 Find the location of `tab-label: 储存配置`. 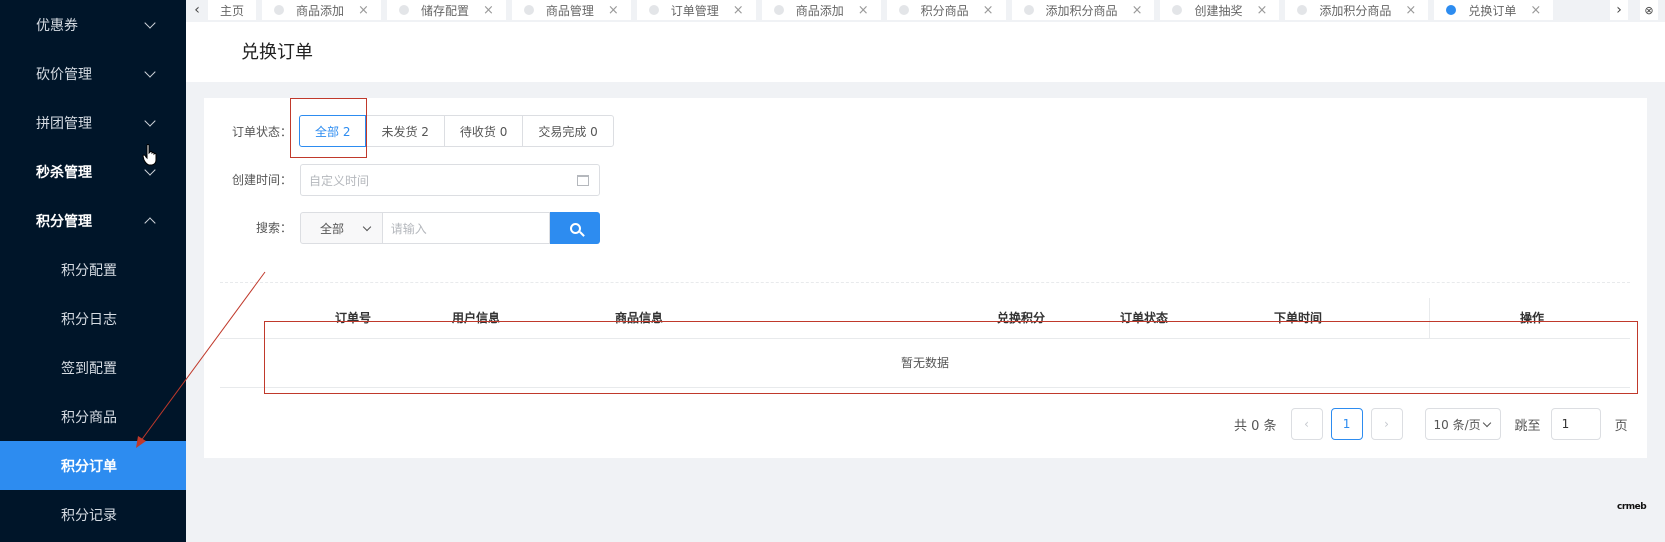

tab-label: 储存配置 is located at coordinates (444, 10).